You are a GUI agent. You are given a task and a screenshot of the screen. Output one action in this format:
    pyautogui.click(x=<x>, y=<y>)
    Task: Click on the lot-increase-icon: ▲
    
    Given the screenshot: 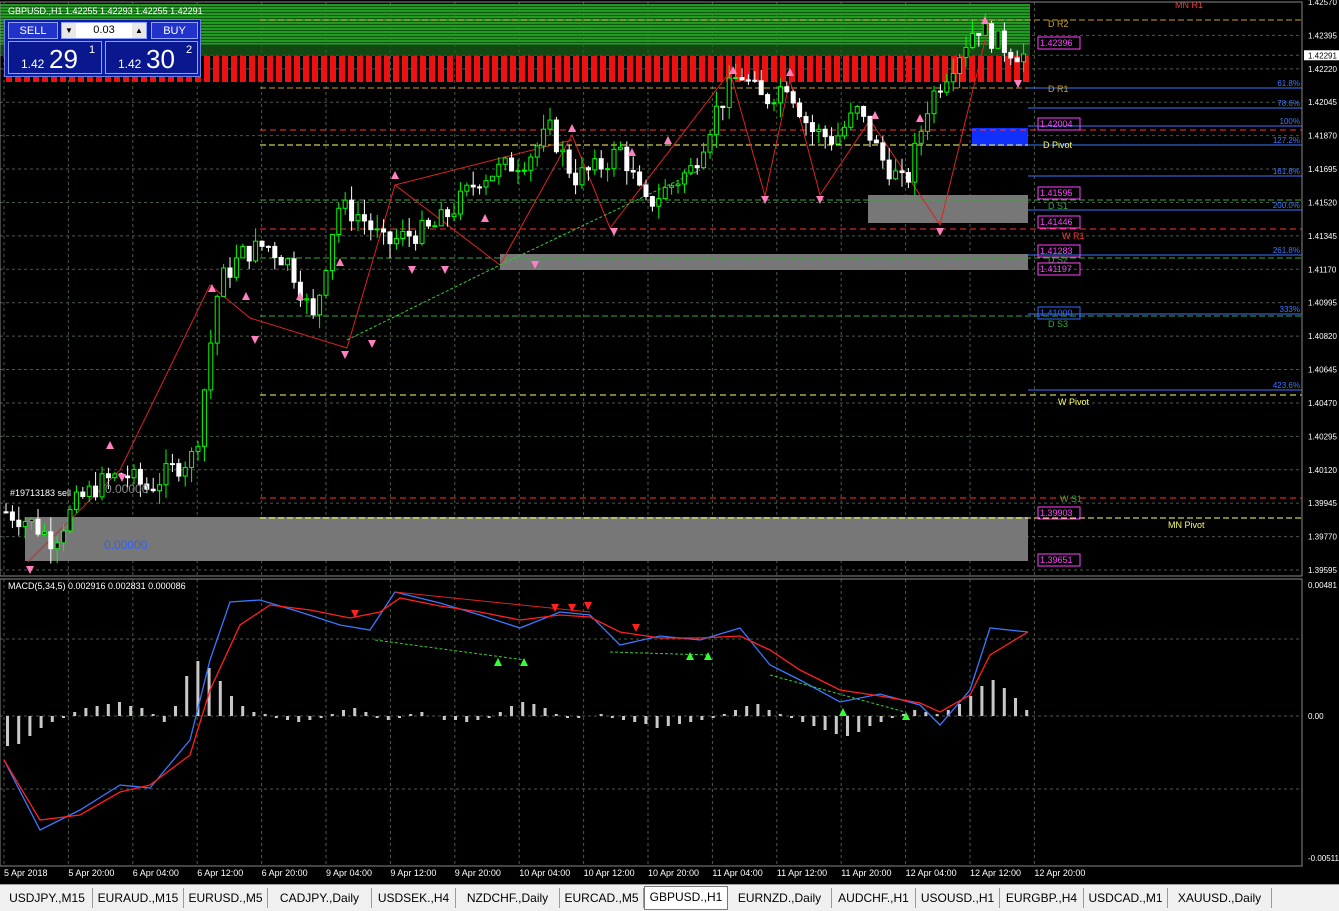 What is the action you would take?
    pyautogui.click(x=139, y=30)
    